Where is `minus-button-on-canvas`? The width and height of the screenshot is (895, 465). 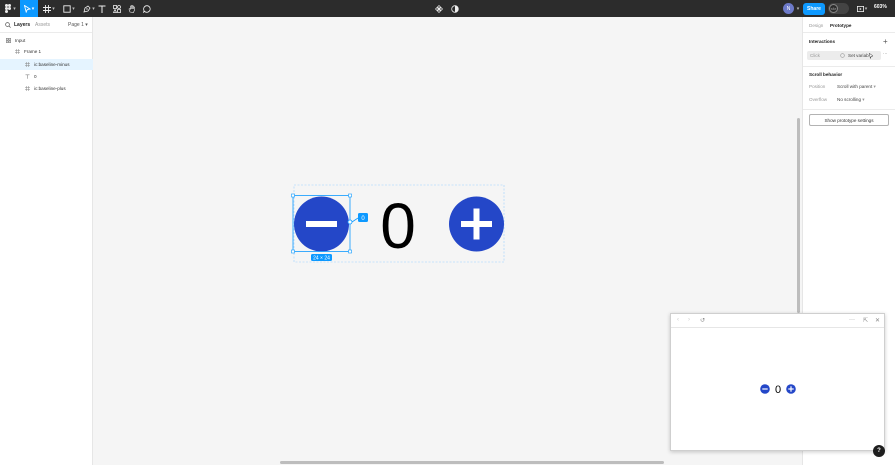
minus-button-on-canvas is located at coordinates (321, 224).